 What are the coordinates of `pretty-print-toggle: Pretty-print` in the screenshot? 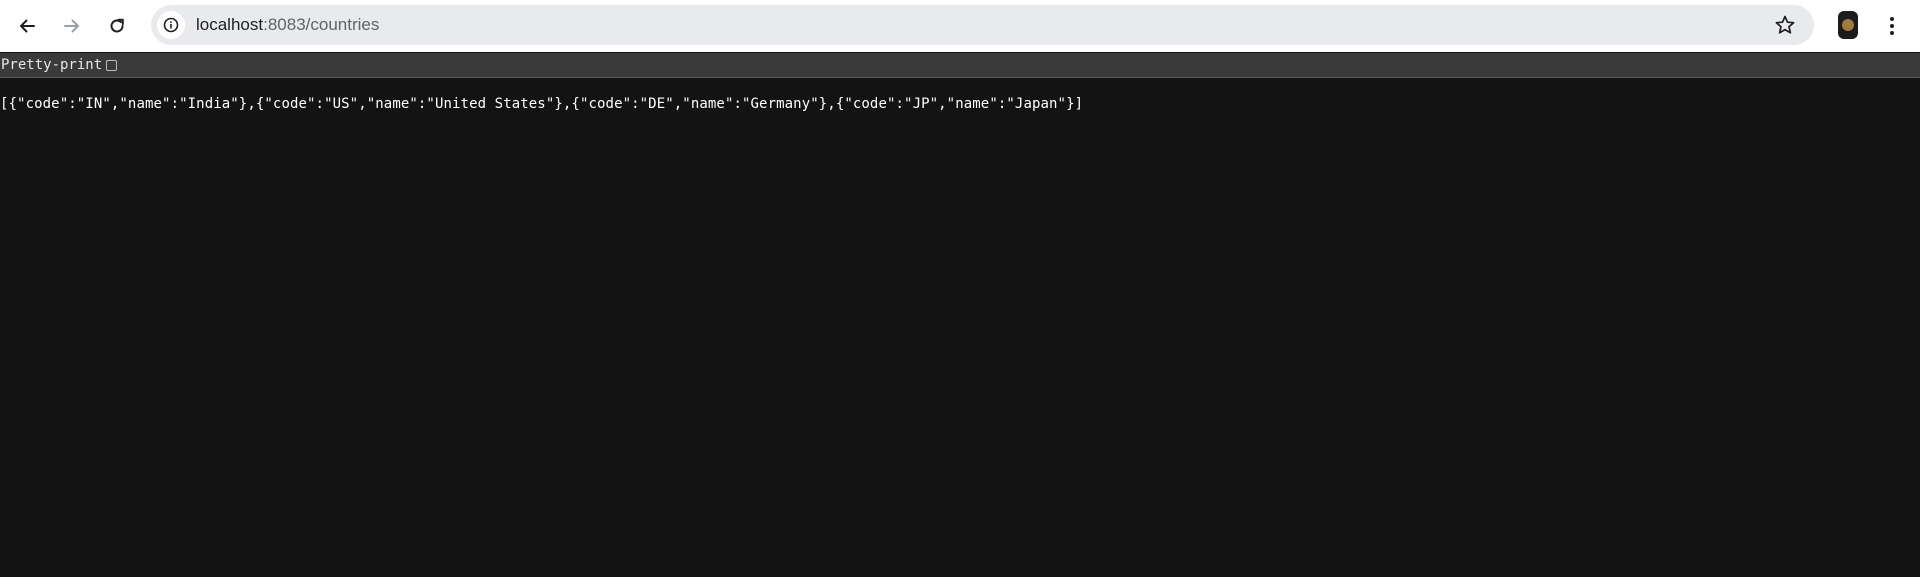 It's located at (59, 65).